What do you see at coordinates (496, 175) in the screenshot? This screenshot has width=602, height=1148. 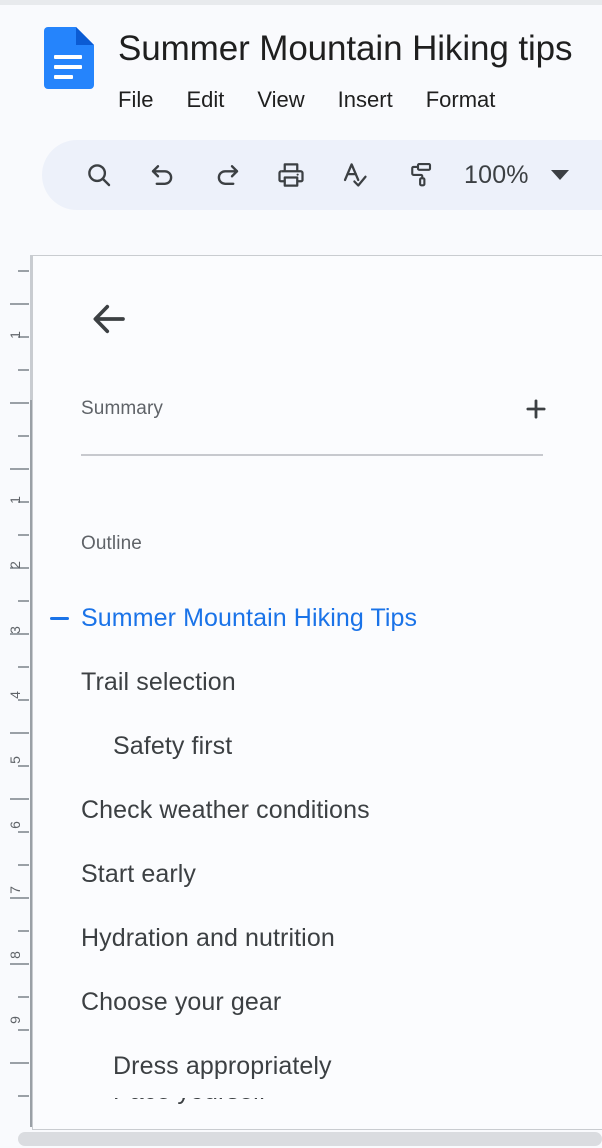 I see `zoom-level-value: 100%` at bounding box center [496, 175].